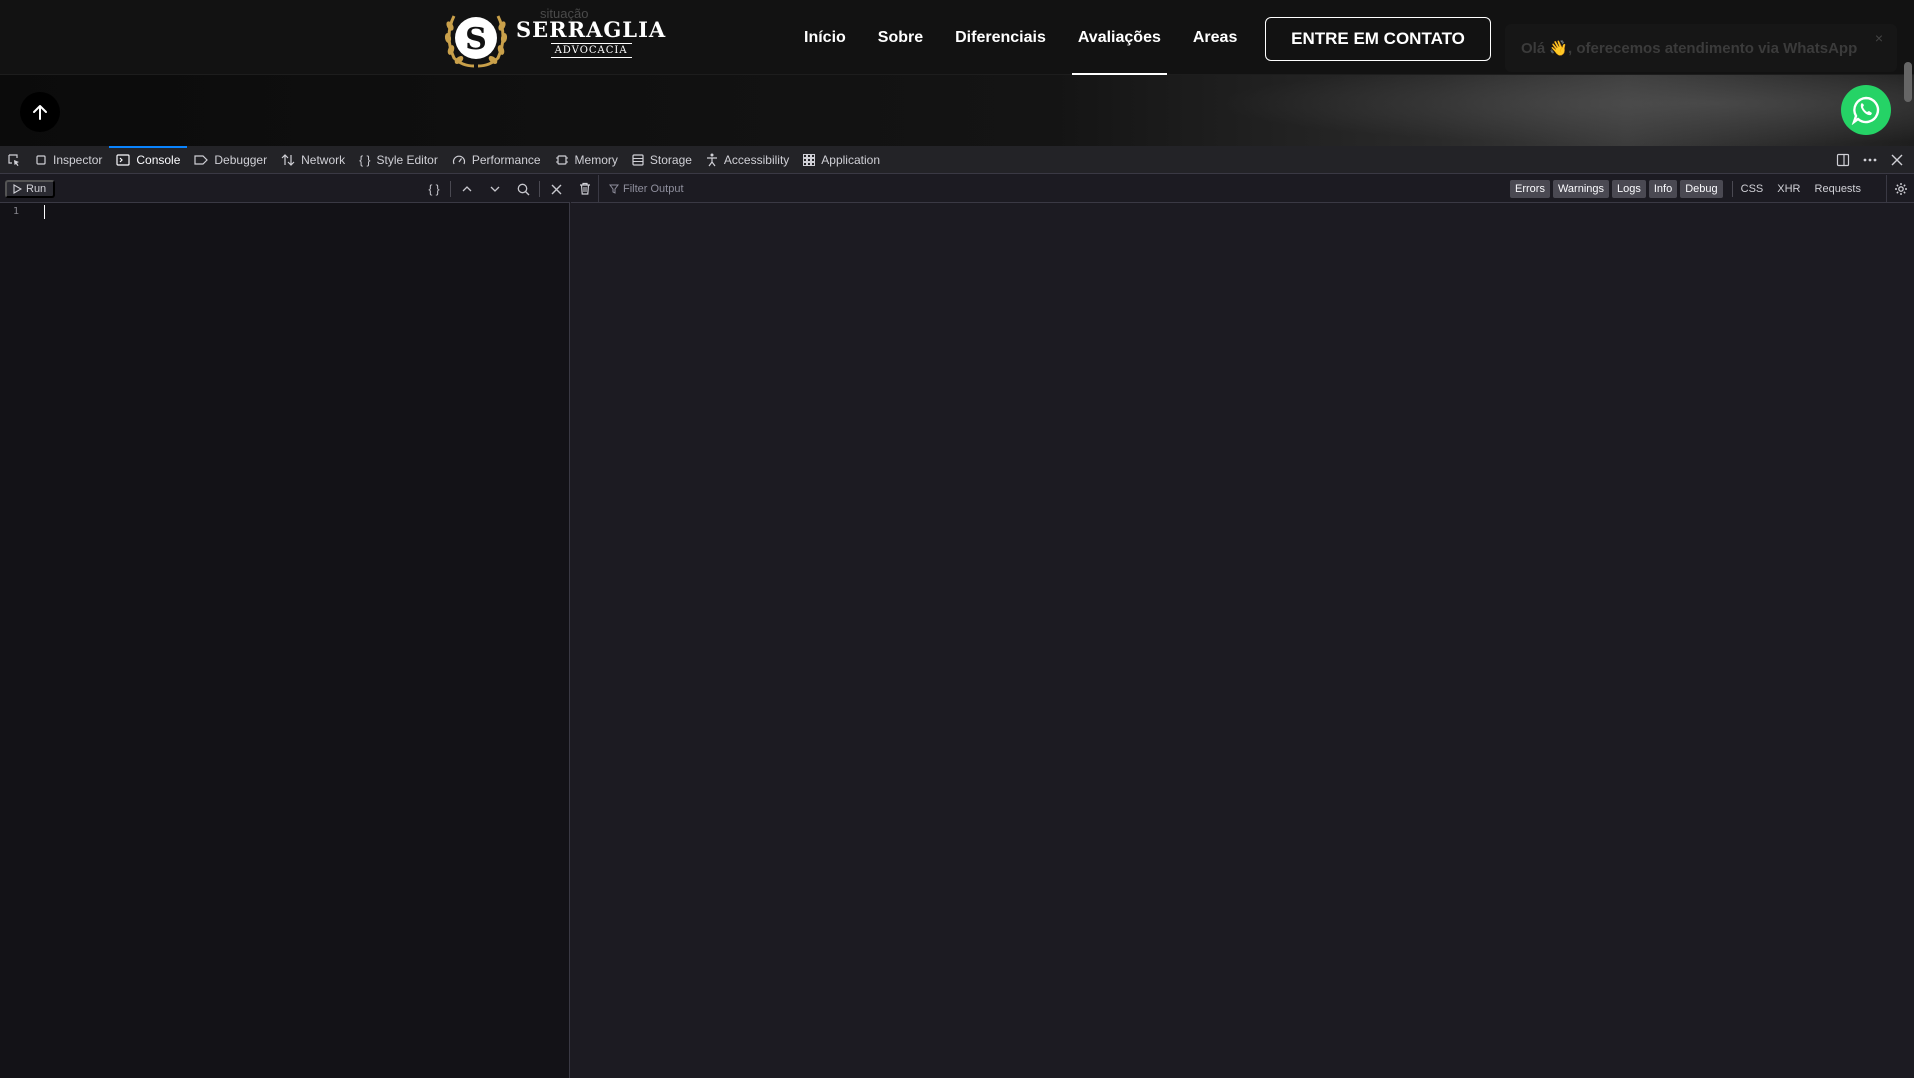  I want to click on tab-label: Memory, so click(596, 159).